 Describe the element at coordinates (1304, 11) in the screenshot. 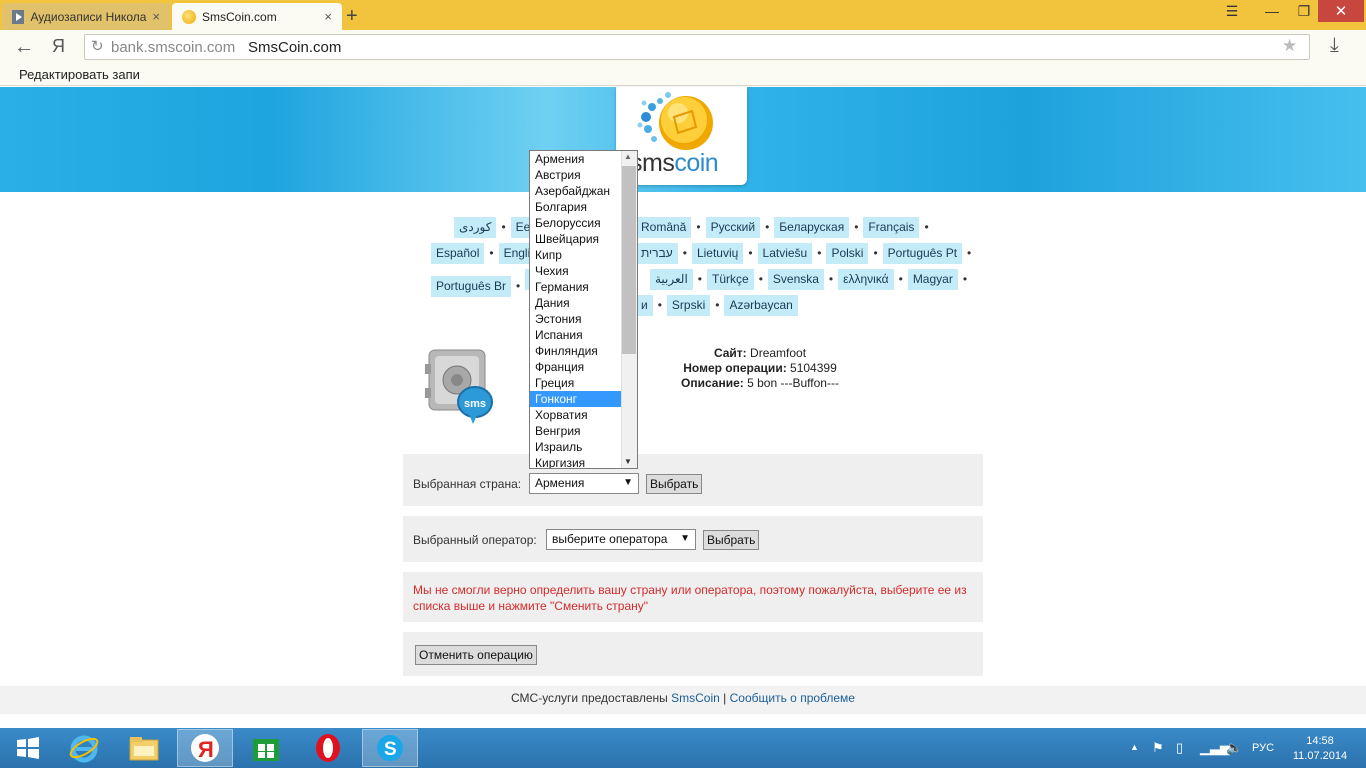

I see `restore-icon: ❐` at that location.